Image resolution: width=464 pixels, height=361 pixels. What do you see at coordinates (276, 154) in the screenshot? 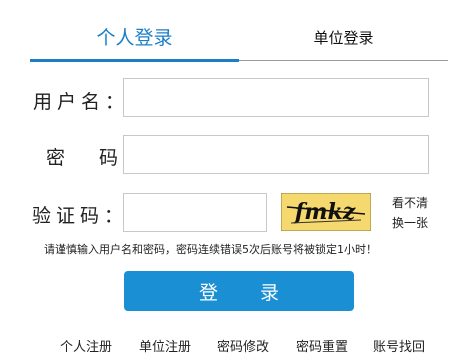
I see `password-input` at bounding box center [276, 154].